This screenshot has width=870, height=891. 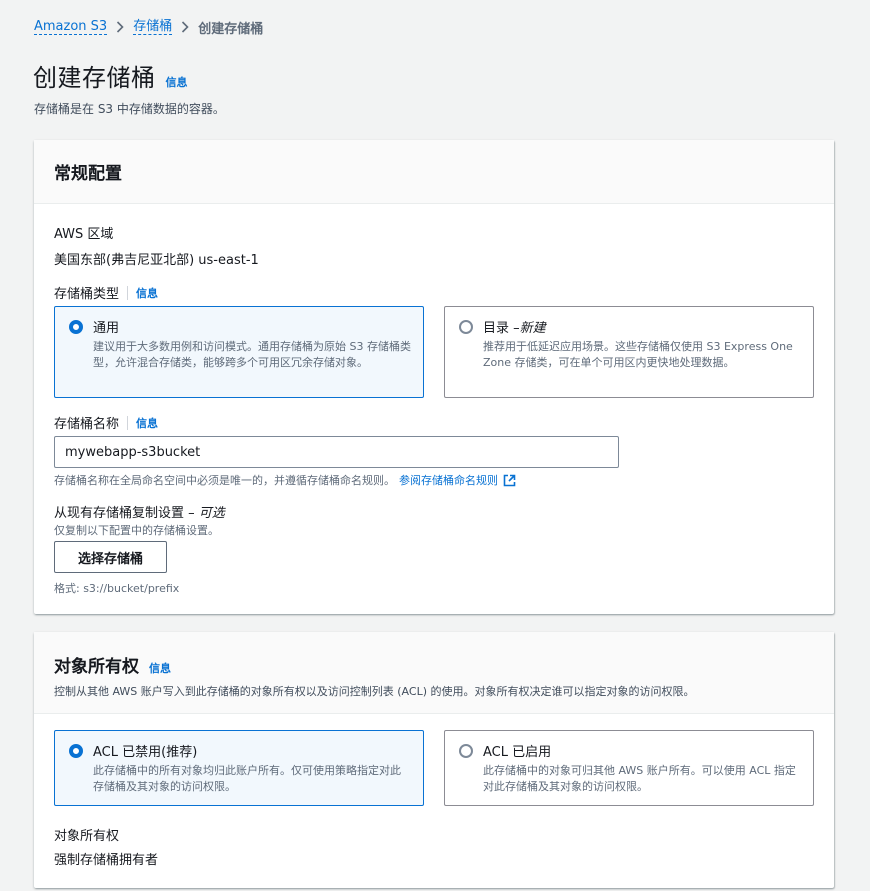 What do you see at coordinates (224, 480) in the screenshot?
I see `bucket-name-hint-text: 存储桶名称在全局命名空间中必须是唯一的，并遵循存储桶命名规则。` at bounding box center [224, 480].